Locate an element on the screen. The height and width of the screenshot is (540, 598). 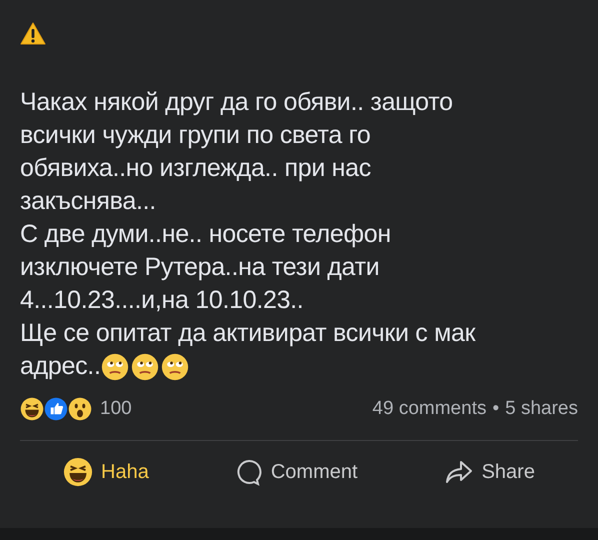
comments-count: 49 comments is located at coordinates (429, 409).